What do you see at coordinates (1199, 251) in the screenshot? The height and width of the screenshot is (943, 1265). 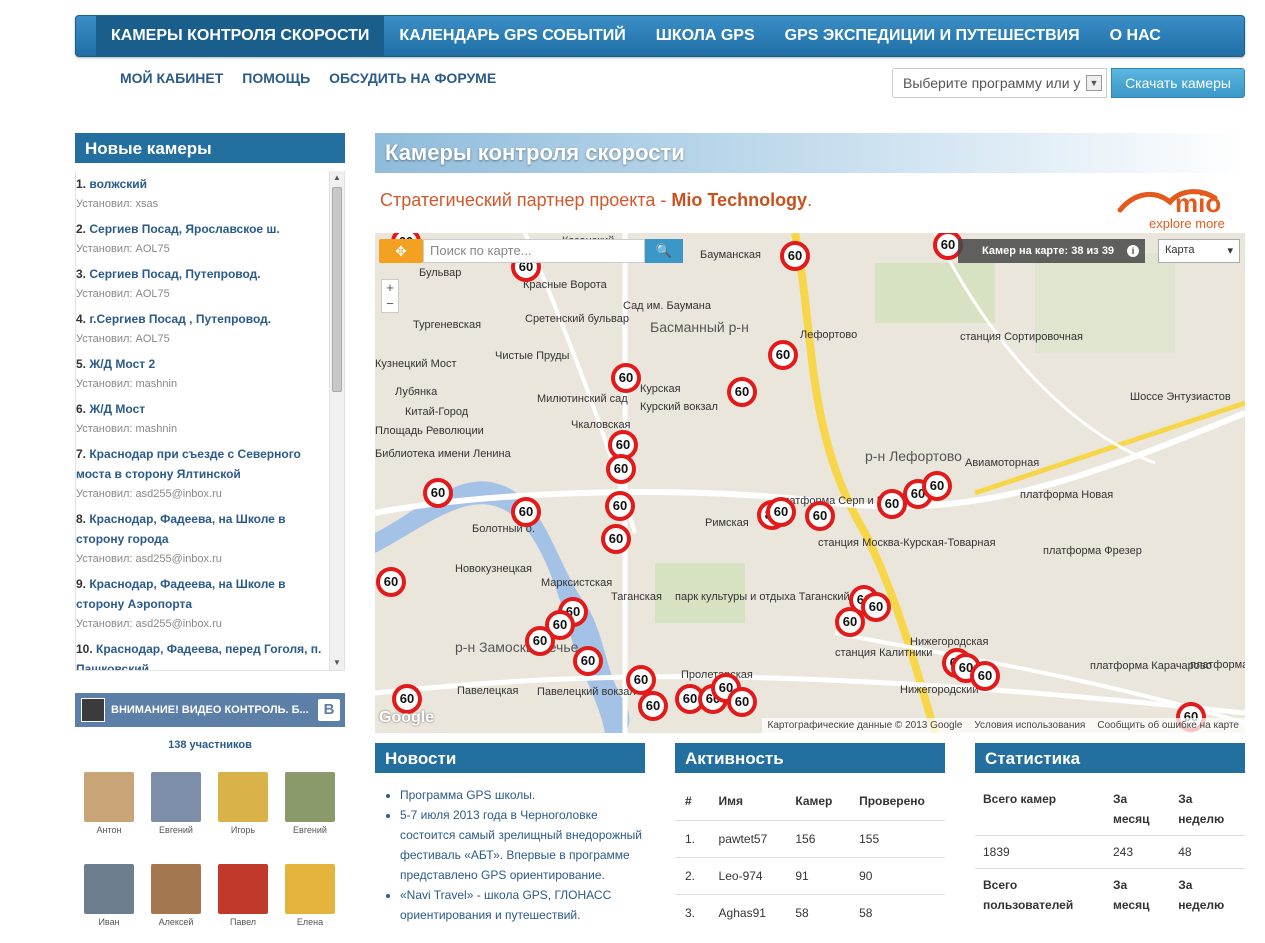 I see `map-type-select: Карта ▾` at bounding box center [1199, 251].